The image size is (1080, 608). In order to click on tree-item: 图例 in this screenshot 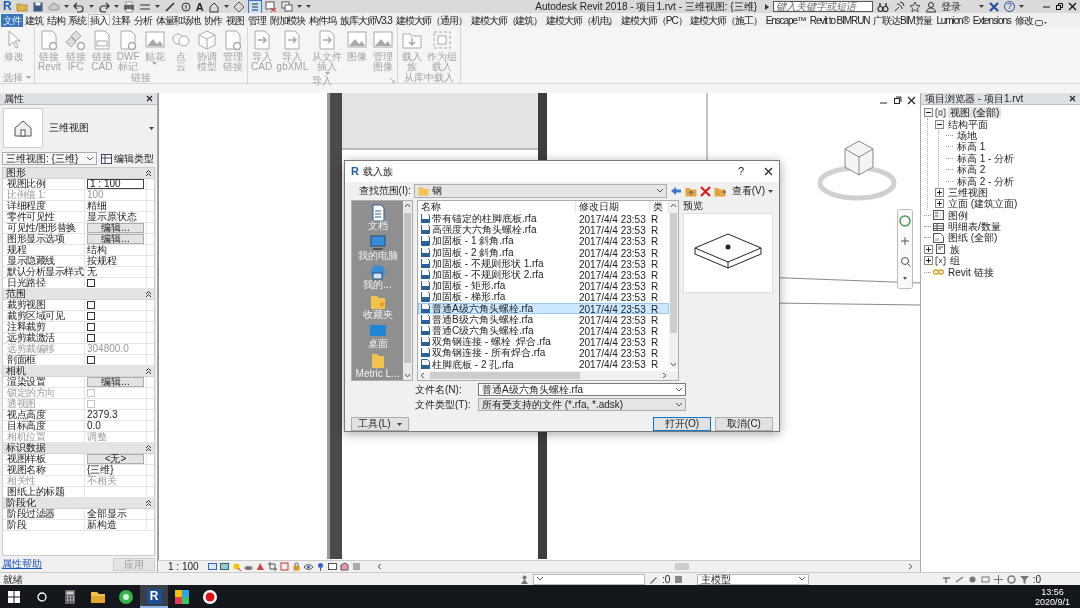, I will do `click(958, 215)`.